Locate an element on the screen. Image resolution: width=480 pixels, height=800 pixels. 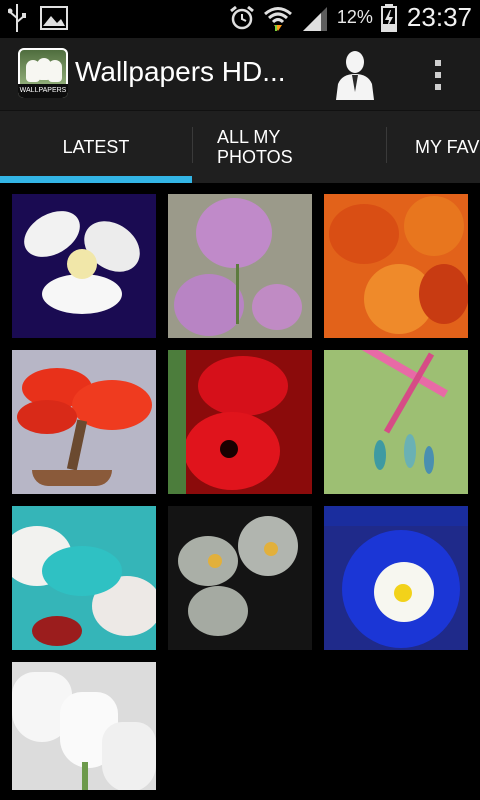
status-bar: 12% 23:37 is located at coordinates (240, 19).